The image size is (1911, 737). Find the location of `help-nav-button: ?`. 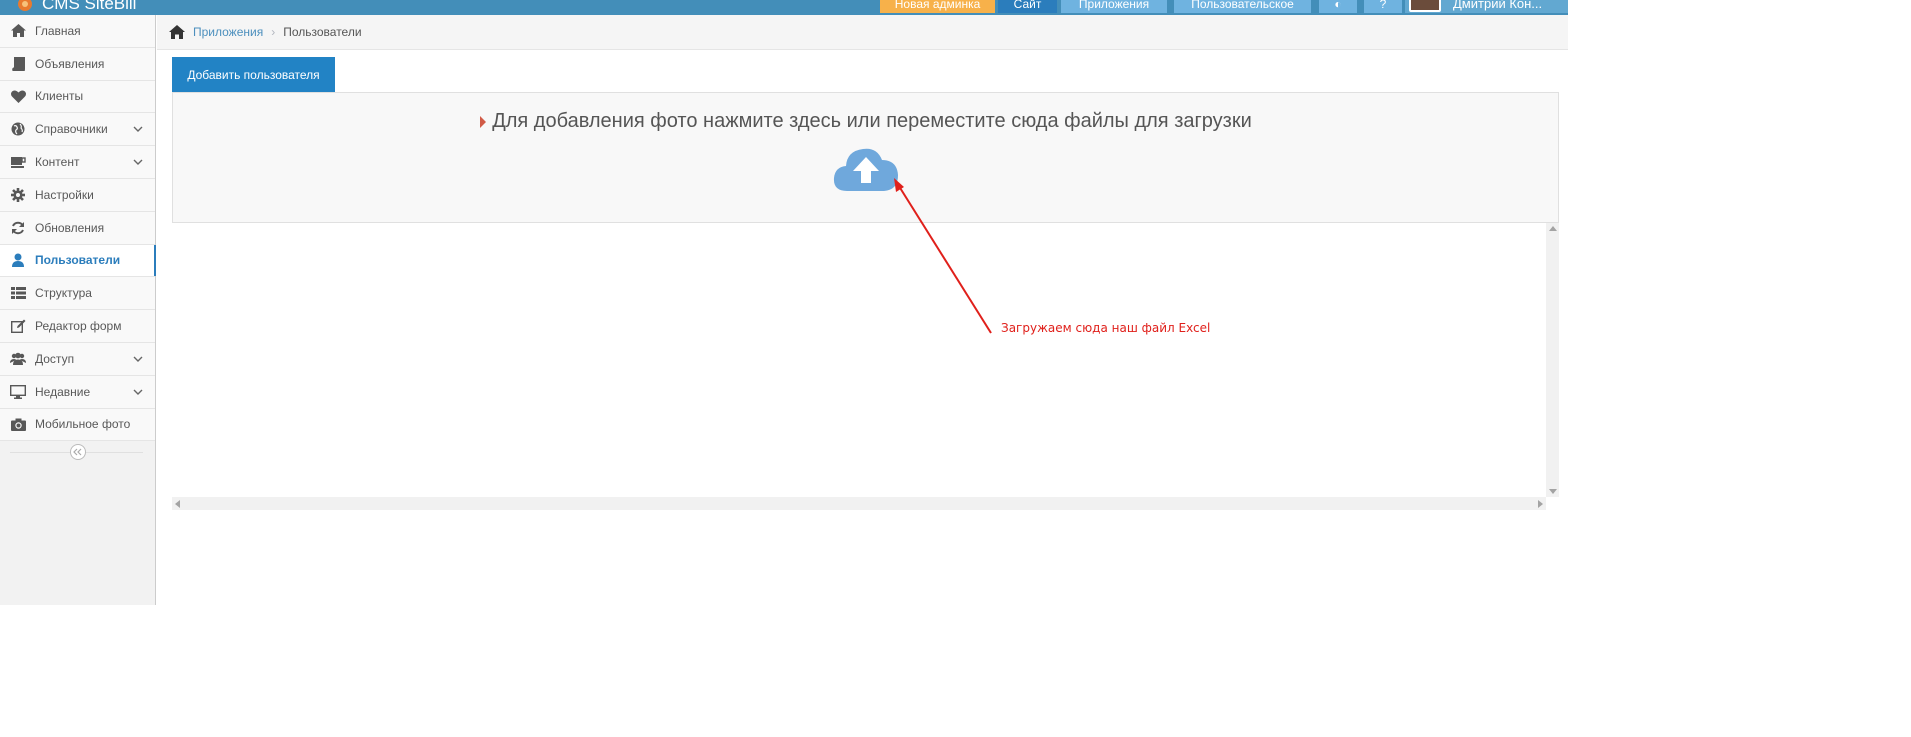

help-nav-button: ? is located at coordinates (1383, 6).